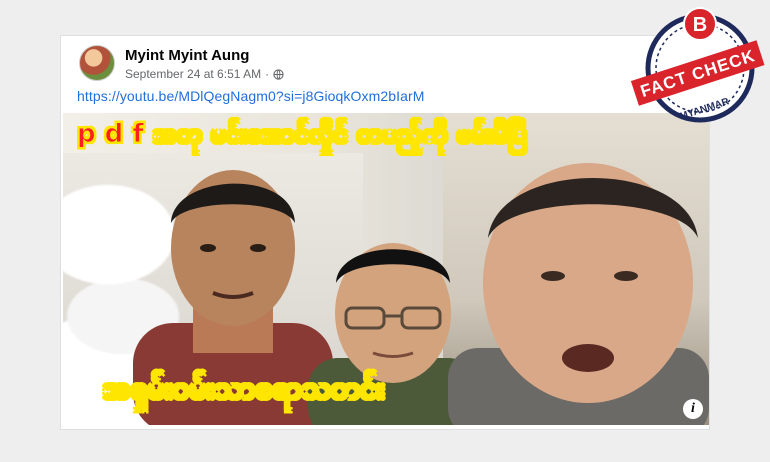  I want to click on thumbnail-headline-bottom: အရှမ်းဝမ်းသာစရာသတင်း, so click(244, 389).